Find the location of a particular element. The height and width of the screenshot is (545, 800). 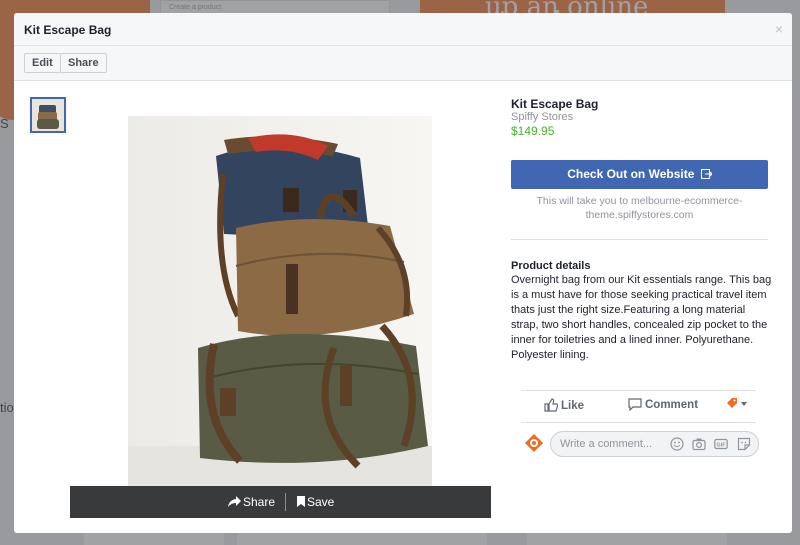

camera-icon is located at coordinates (699, 444).